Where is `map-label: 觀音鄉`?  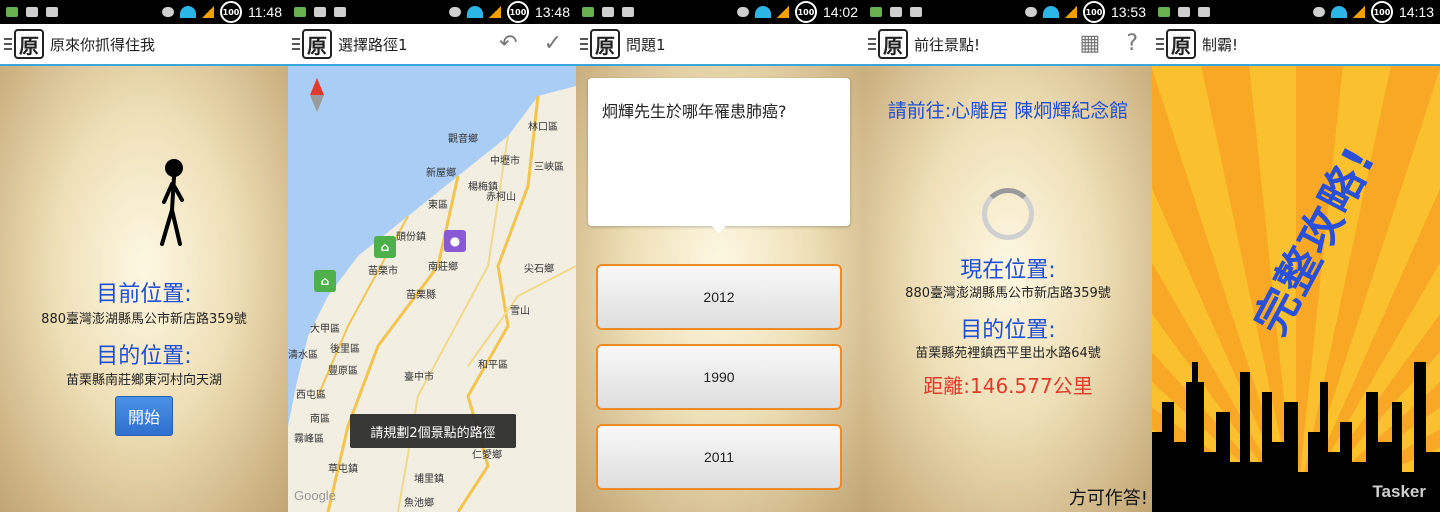
map-label: 觀音鄉 is located at coordinates (463, 139).